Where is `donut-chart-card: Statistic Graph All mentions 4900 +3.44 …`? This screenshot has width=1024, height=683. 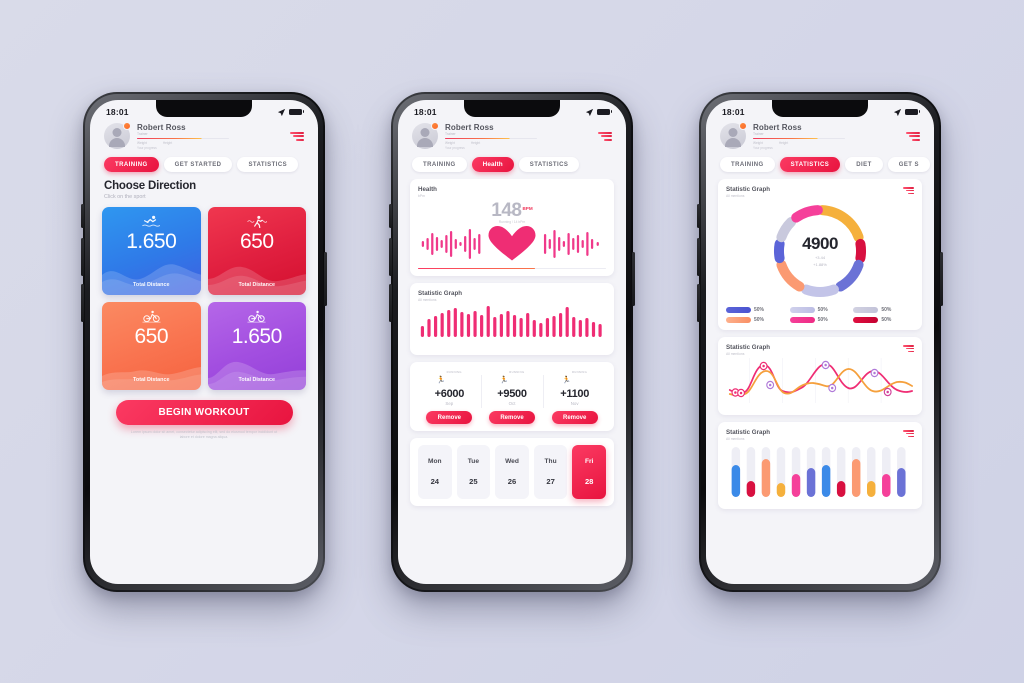 donut-chart-card: Statistic Graph All mentions 4900 +3.44 … is located at coordinates (820, 255).